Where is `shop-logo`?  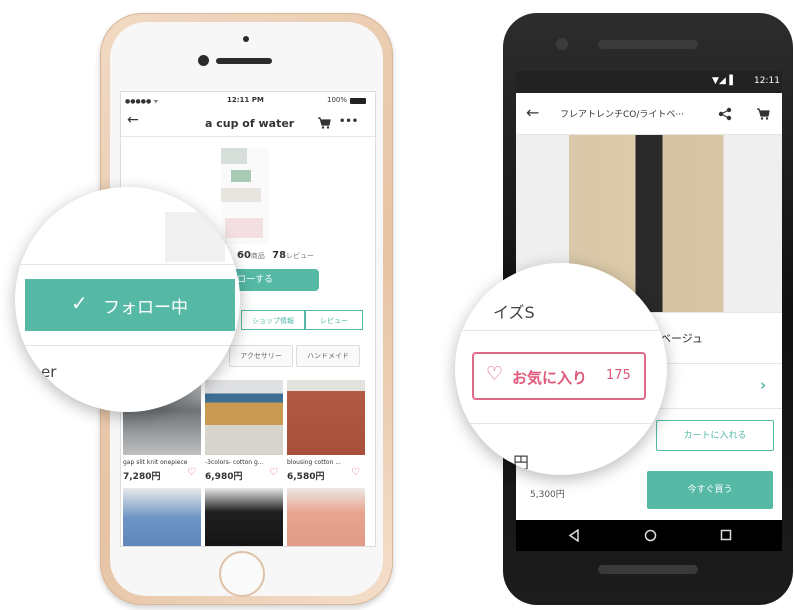
shop-logo is located at coordinates (245, 196).